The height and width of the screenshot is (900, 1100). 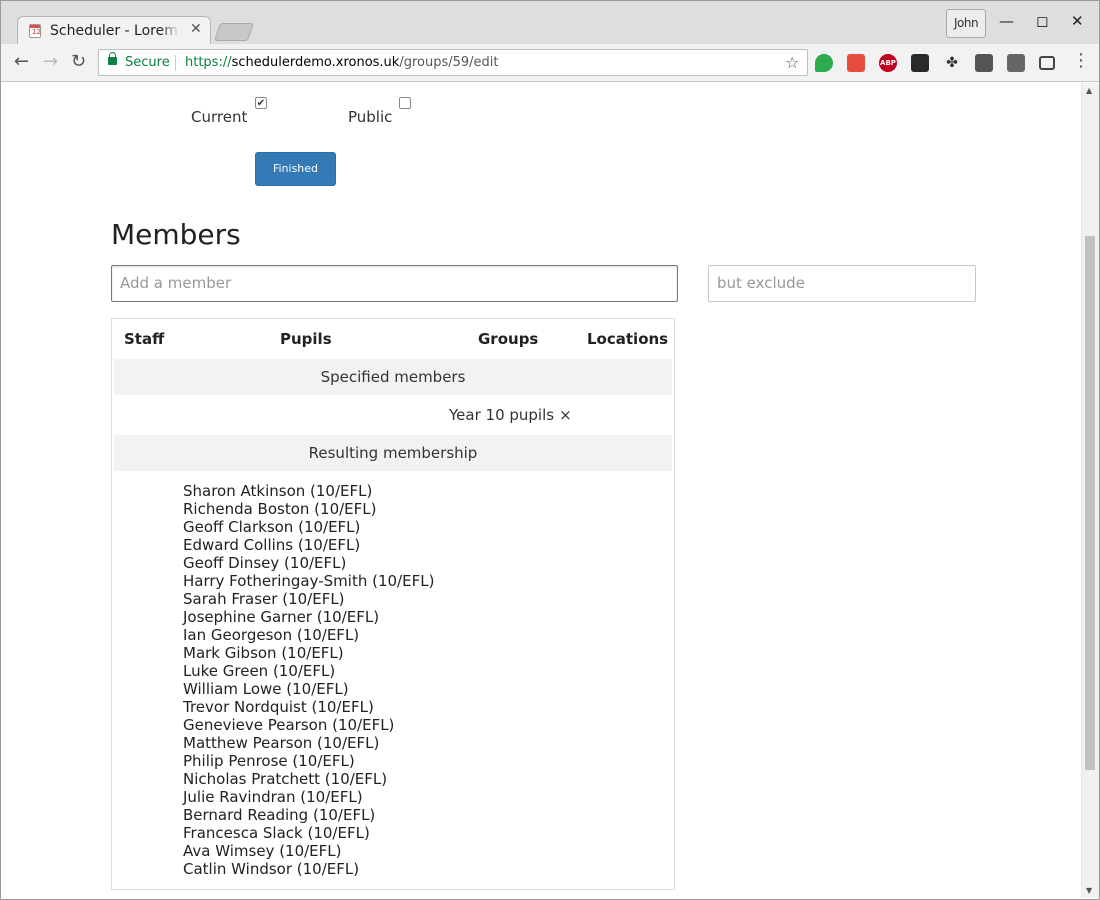 I want to click on pacman-extension-icon, so click(x=920, y=63).